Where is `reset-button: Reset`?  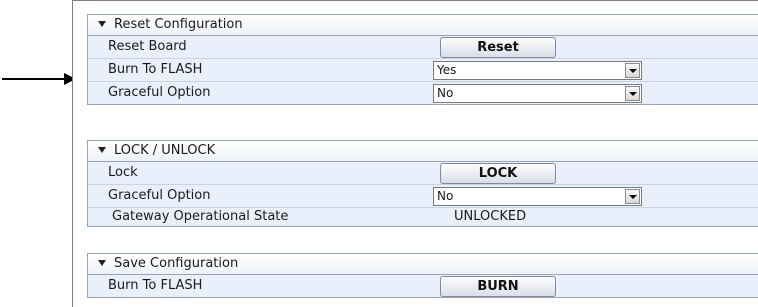 reset-button: Reset is located at coordinates (498, 47).